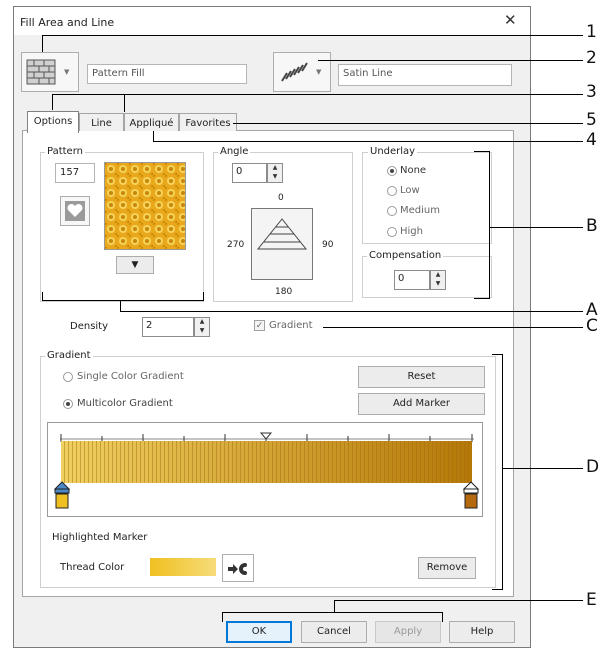  Describe the element at coordinates (420, 210) in the screenshot. I see `underlay-medium-label: Medium` at that location.